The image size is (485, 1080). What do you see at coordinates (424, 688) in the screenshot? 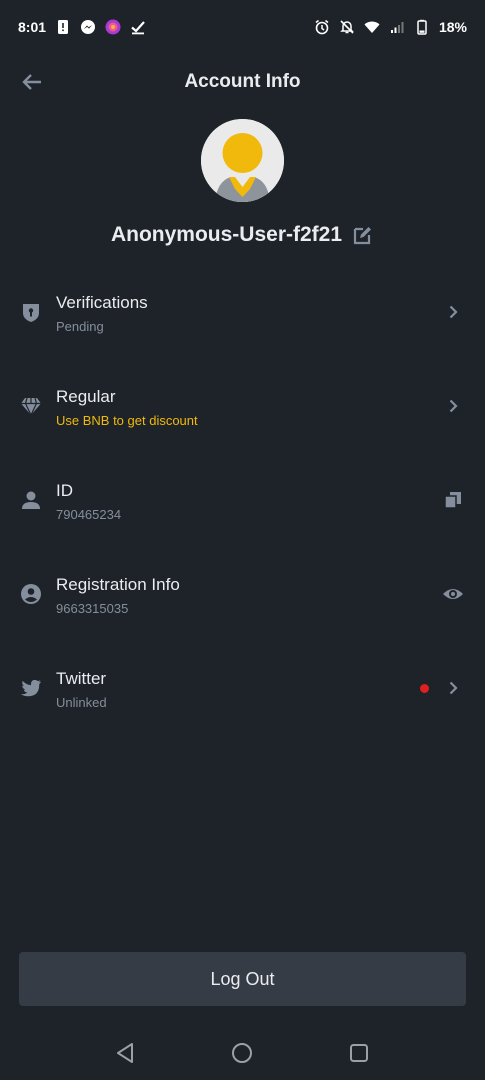
I see `notification-dot` at bounding box center [424, 688].